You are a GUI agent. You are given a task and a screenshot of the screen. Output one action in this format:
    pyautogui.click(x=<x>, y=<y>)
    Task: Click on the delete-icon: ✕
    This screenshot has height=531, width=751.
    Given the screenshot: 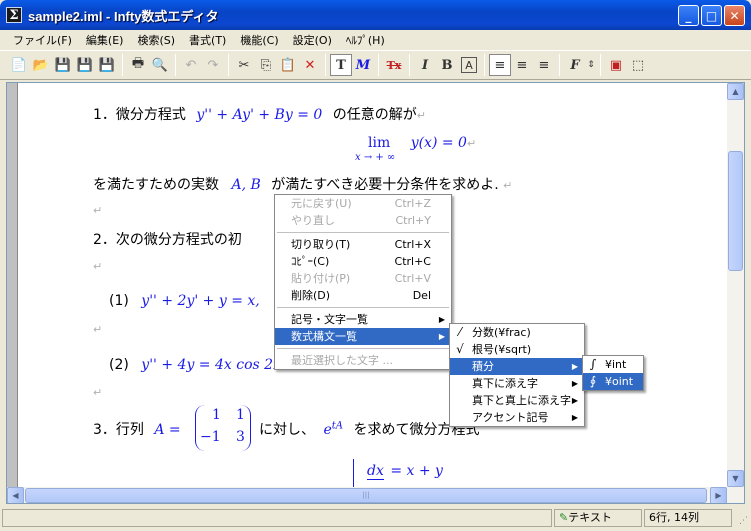 What is the action you would take?
    pyautogui.click(x=310, y=65)
    